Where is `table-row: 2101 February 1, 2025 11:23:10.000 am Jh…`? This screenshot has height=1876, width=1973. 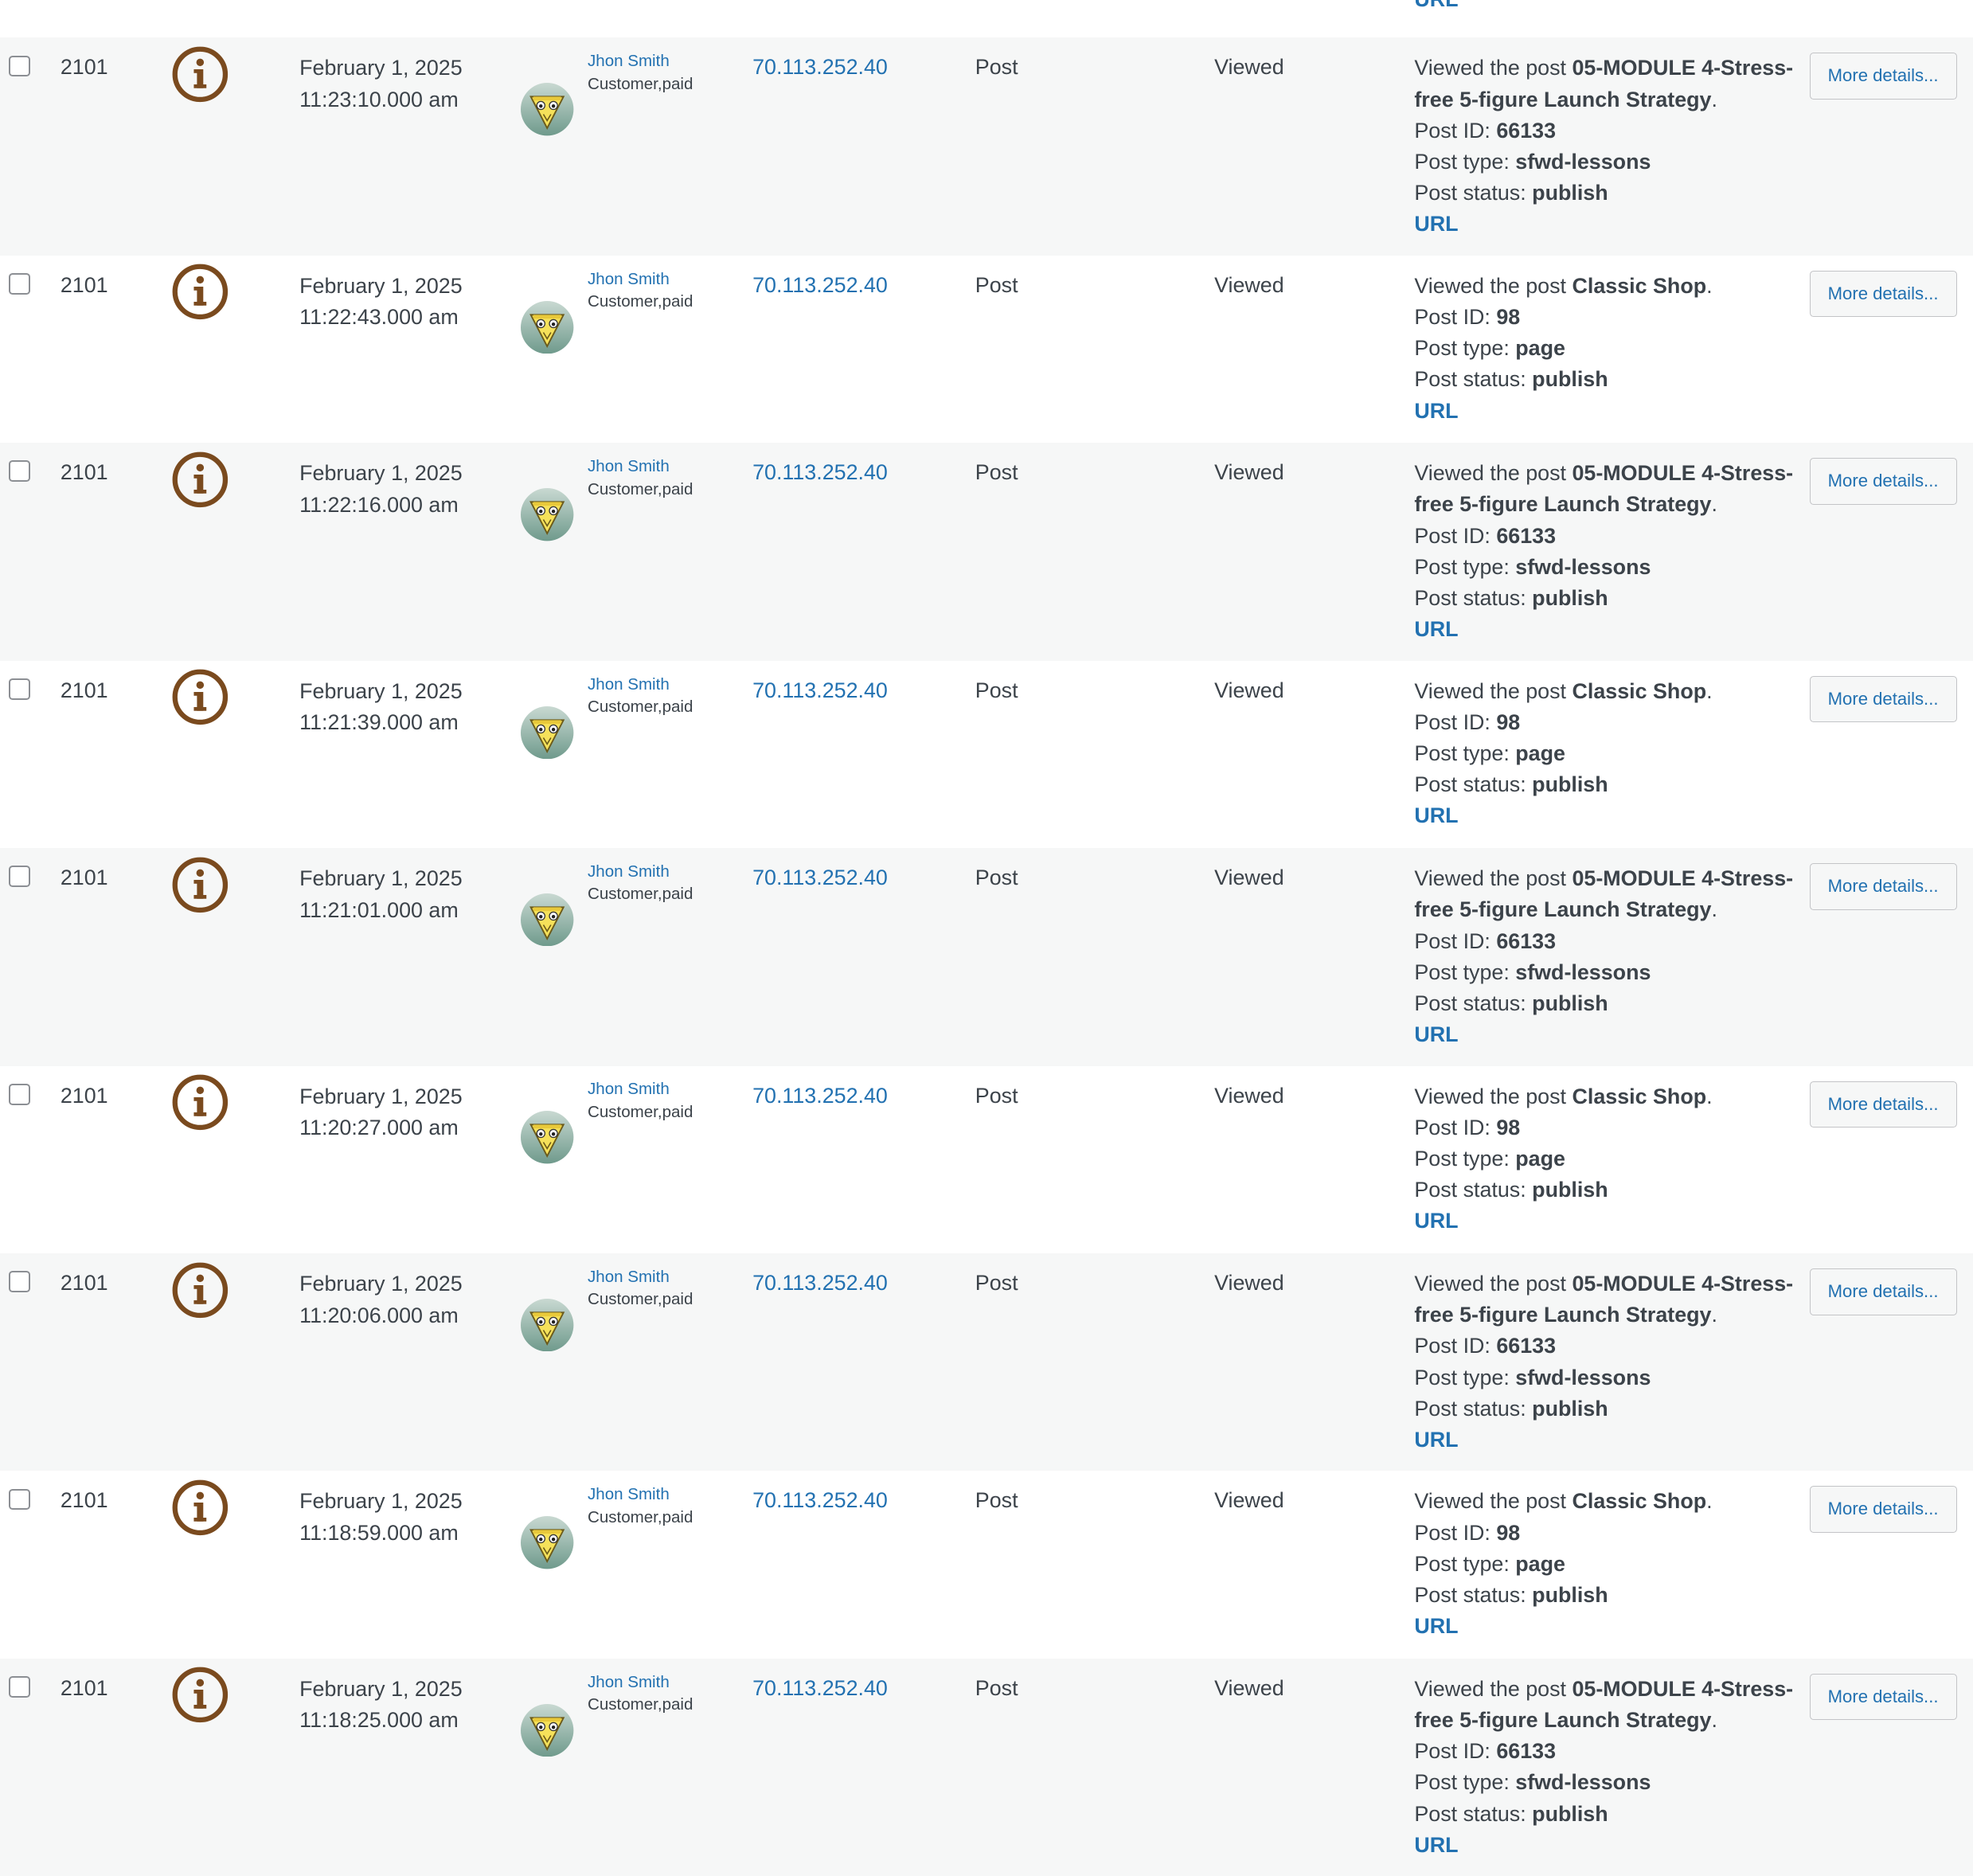 table-row: 2101 February 1, 2025 11:23:10.000 am Jh… is located at coordinates (986, 146).